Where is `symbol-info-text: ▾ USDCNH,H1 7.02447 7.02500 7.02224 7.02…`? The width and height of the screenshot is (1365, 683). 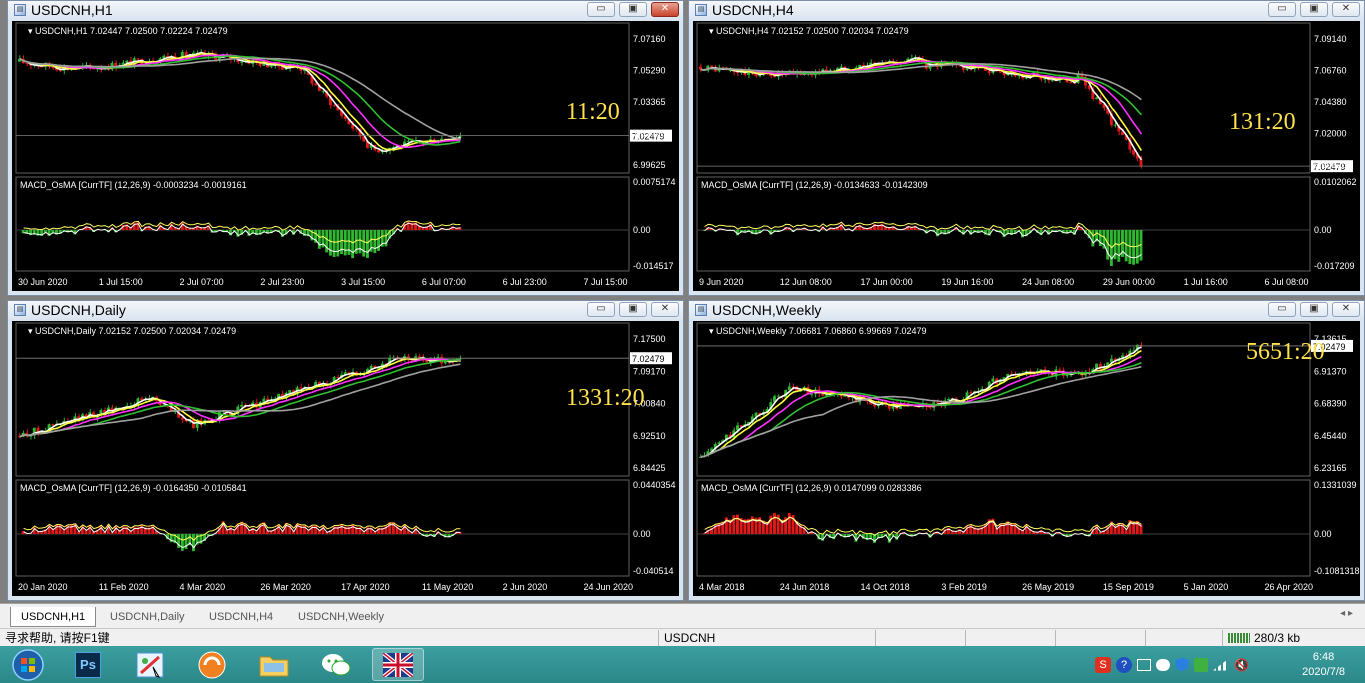 symbol-info-text: ▾ USDCNH,H1 7.02447 7.02500 7.02224 7.02… is located at coordinates (128, 31).